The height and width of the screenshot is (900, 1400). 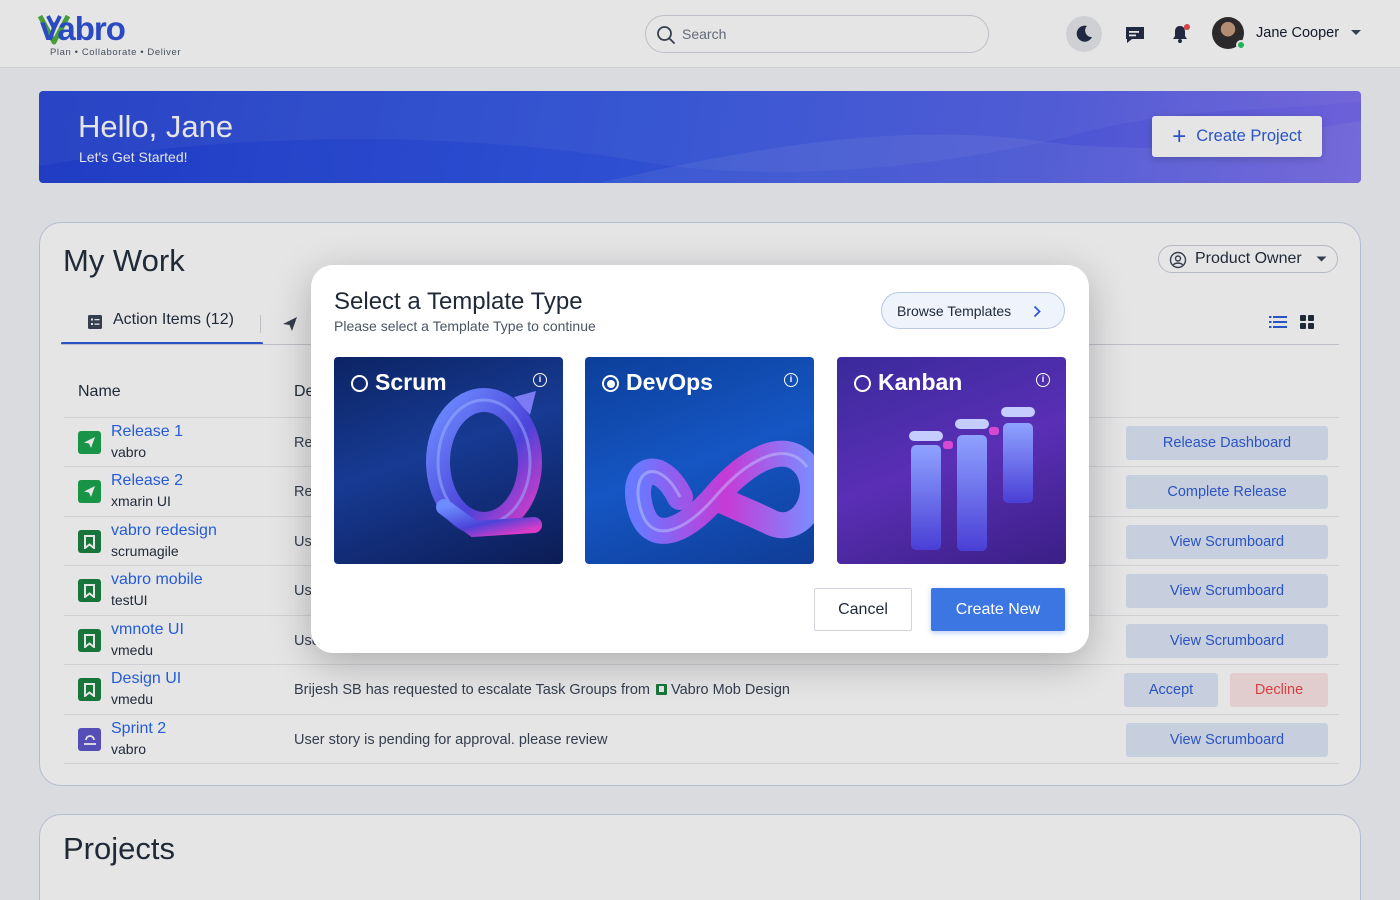 What do you see at coordinates (954, 311) in the screenshot?
I see `browse-templates-label: Browse Templates` at bounding box center [954, 311].